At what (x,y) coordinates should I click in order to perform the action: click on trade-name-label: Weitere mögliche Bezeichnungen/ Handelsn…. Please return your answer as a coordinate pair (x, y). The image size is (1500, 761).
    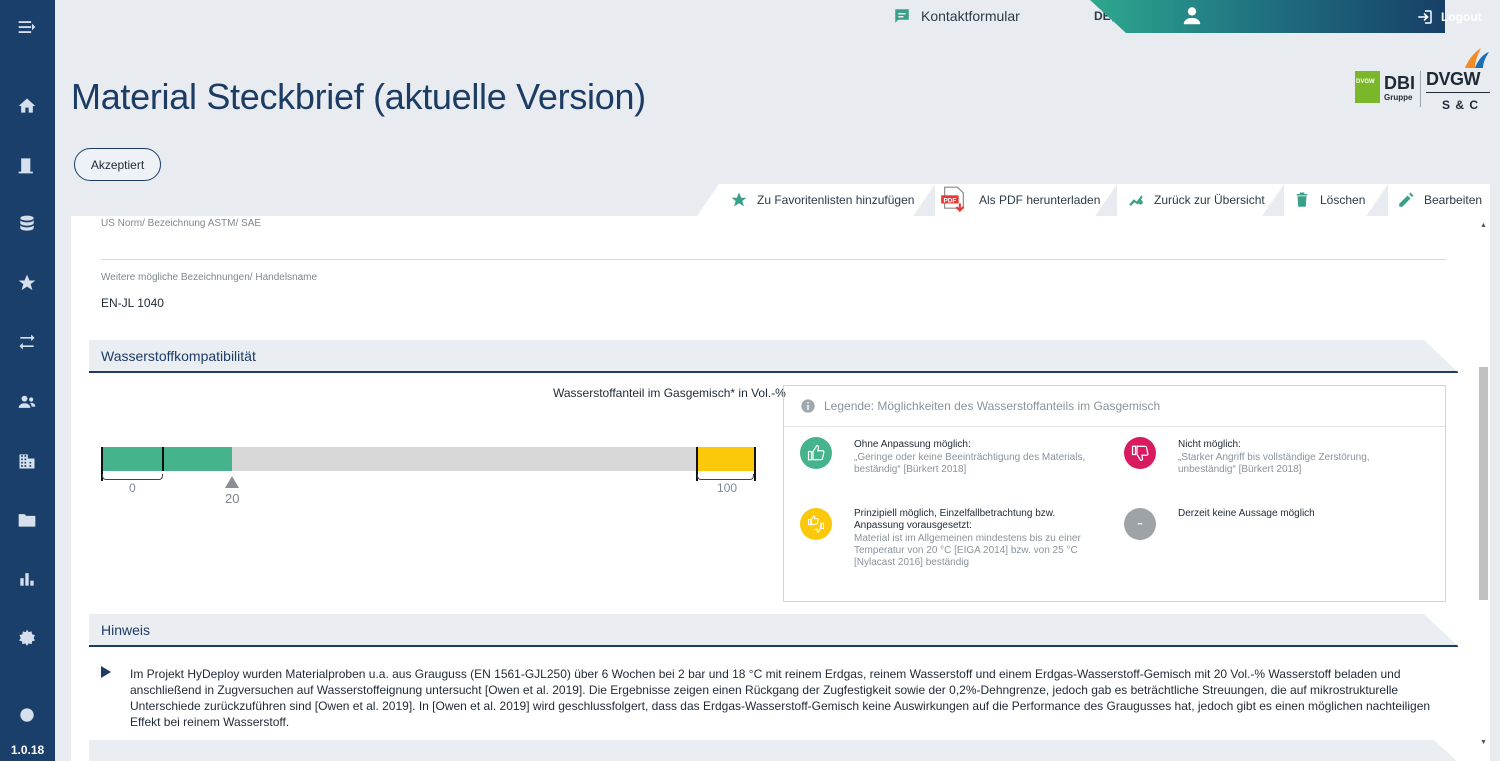
    Looking at the image, I should click on (209, 277).